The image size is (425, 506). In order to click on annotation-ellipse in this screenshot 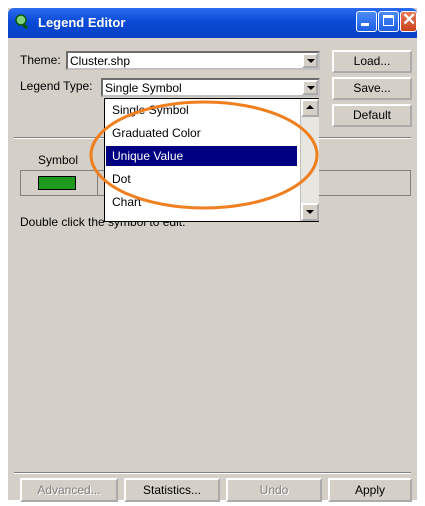, I will do `click(204, 155)`.